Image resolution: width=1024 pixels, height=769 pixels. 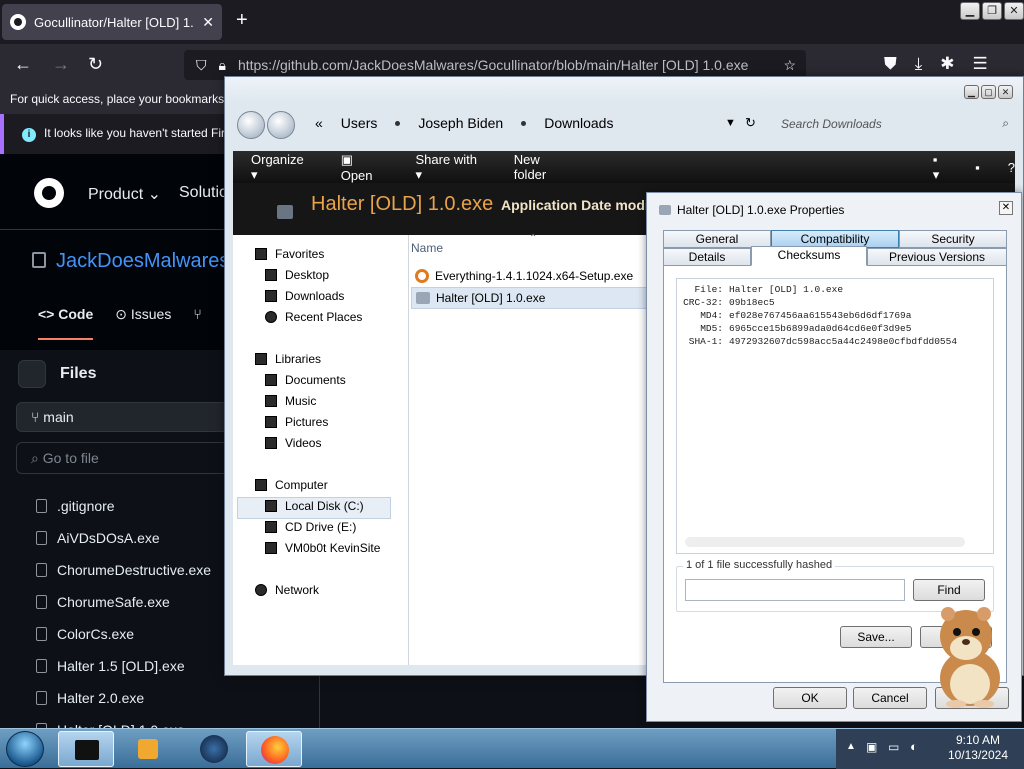 What do you see at coordinates (123, 666) in the screenshot?
I see `file-item: Halter 1.5 [OLD].exe` at bounding box center [123, 666].